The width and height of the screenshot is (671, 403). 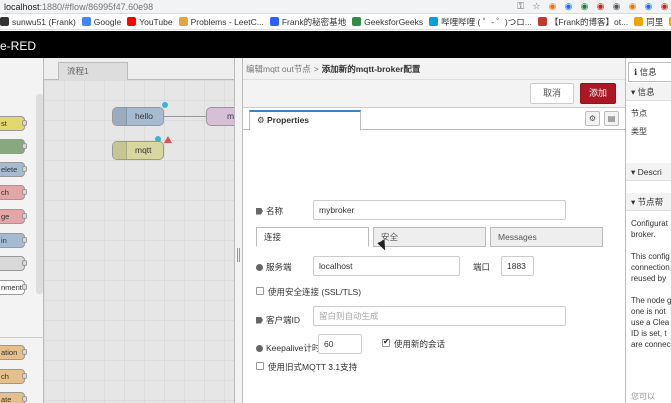 I want to click on bookmark-item: Frank的秘密基地, so click(x=310, y=22).